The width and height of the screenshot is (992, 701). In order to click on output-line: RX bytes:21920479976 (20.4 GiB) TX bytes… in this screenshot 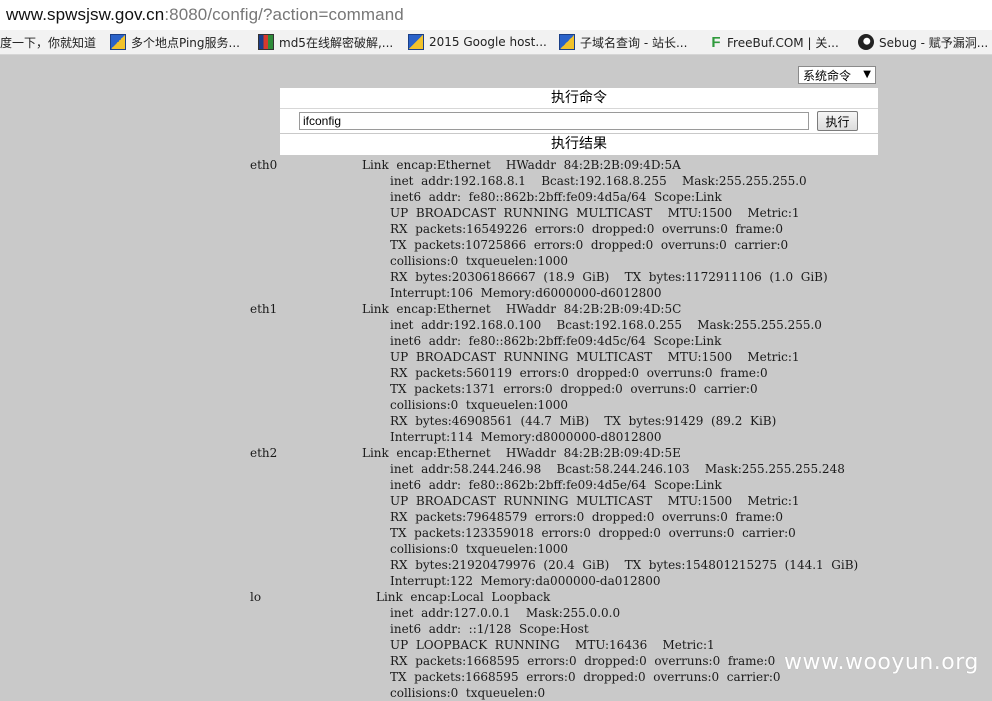, I will do `click(624, 565)`.